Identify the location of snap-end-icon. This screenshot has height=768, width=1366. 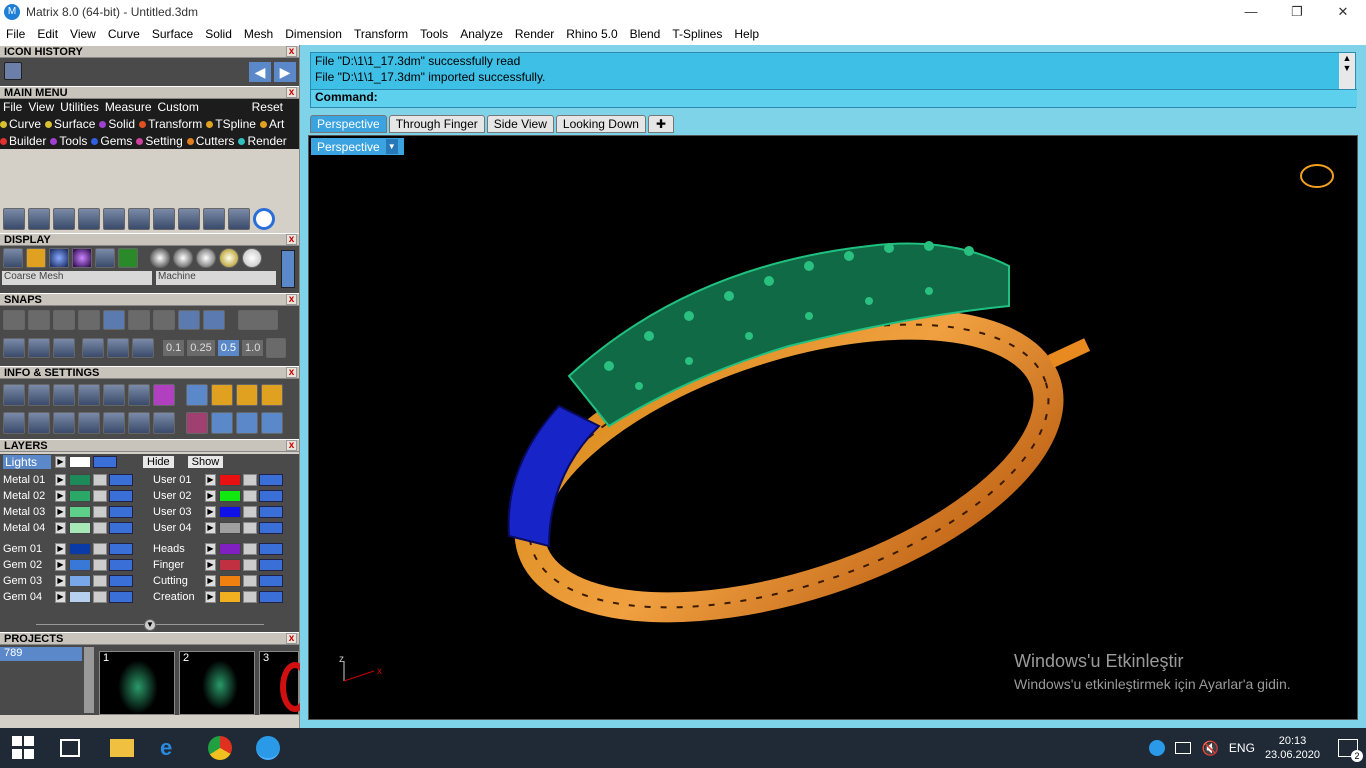
(14, 320).